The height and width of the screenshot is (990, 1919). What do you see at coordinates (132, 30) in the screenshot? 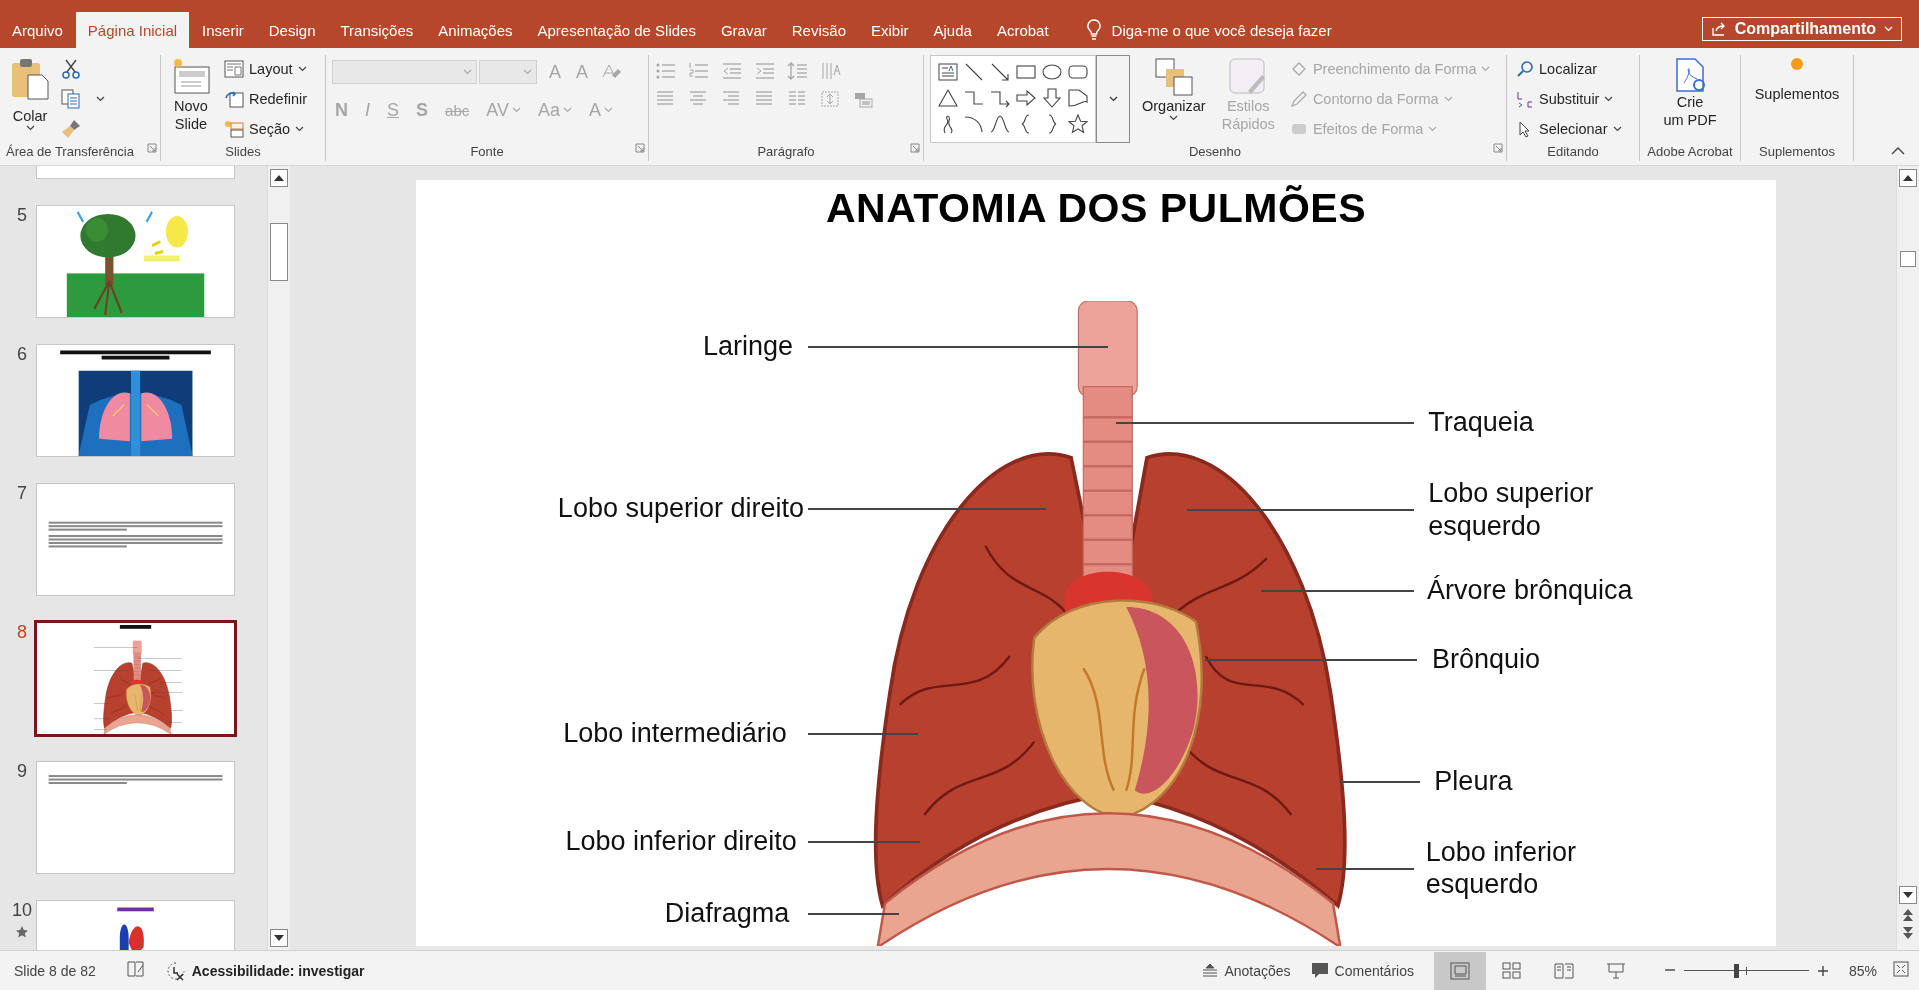
I see `ribbon-tab: Página Inicial` at bounding box center [132, 30].